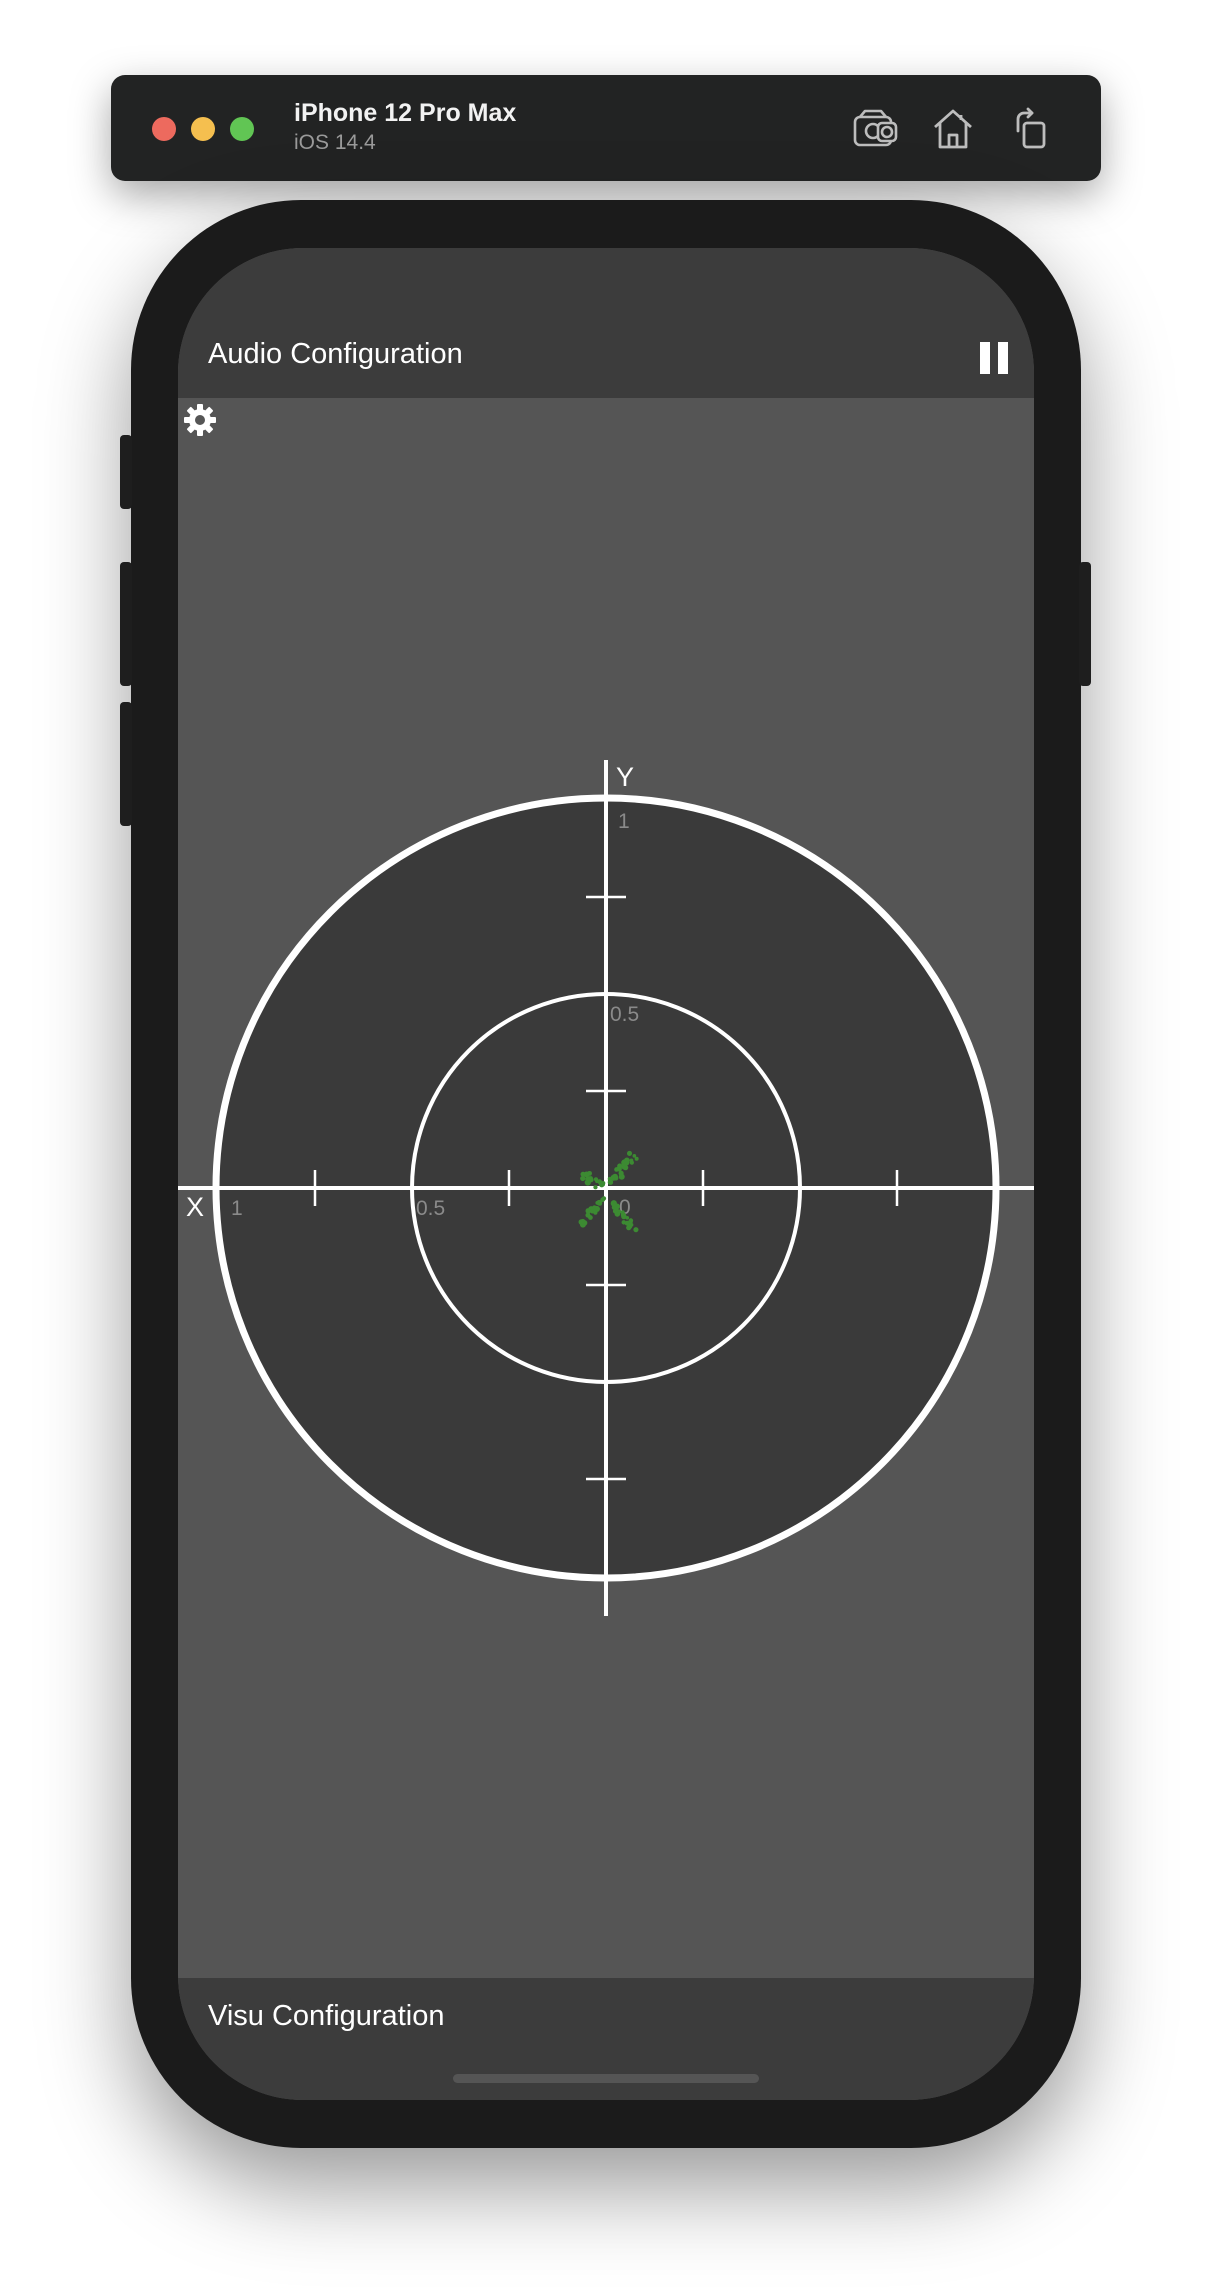 The height and width of the screenshot is (2296, 1212). I want to click on power-button, so click(1085, 624).